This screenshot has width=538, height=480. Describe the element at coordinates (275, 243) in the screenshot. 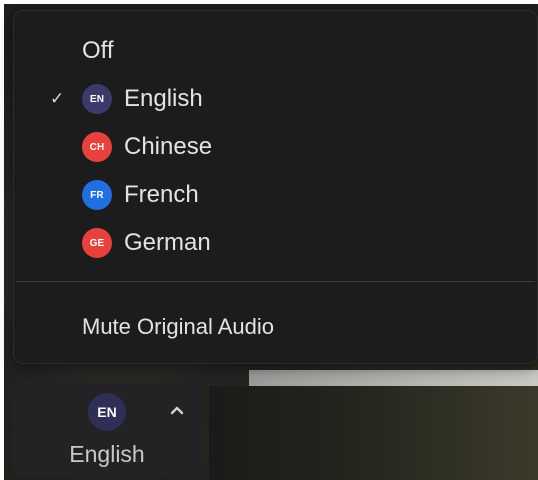

I see `menu-item-german: GE German` at that location.